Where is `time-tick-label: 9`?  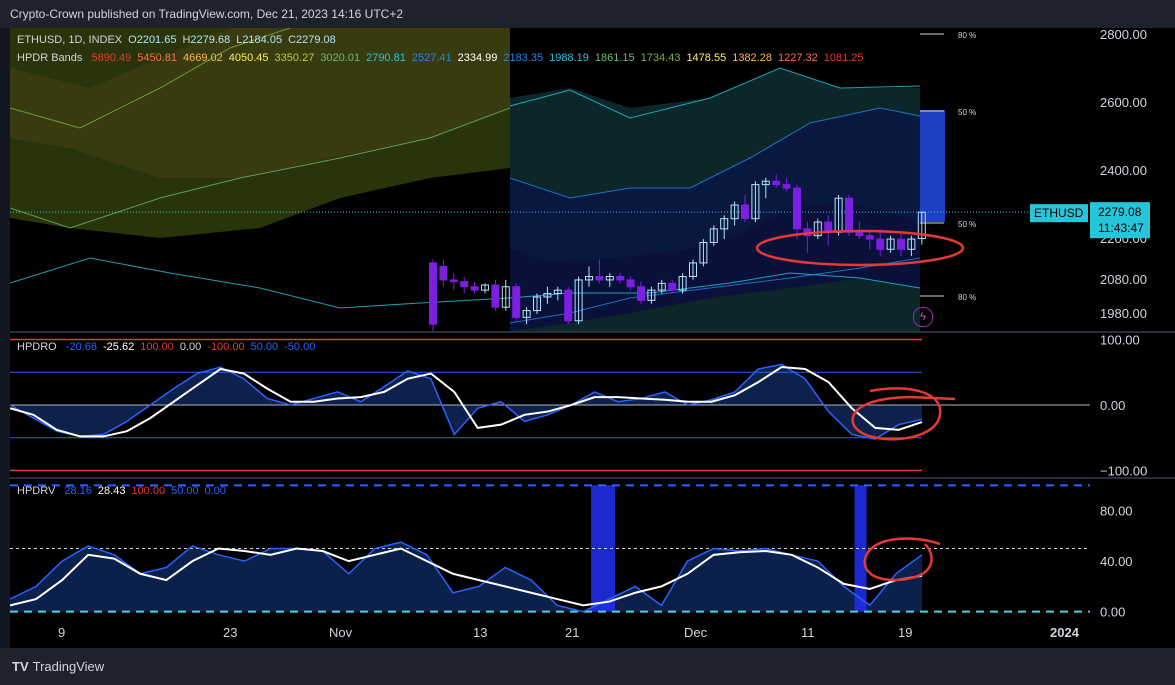
time-tick-label: 9 is located at coordinates (61, 632).